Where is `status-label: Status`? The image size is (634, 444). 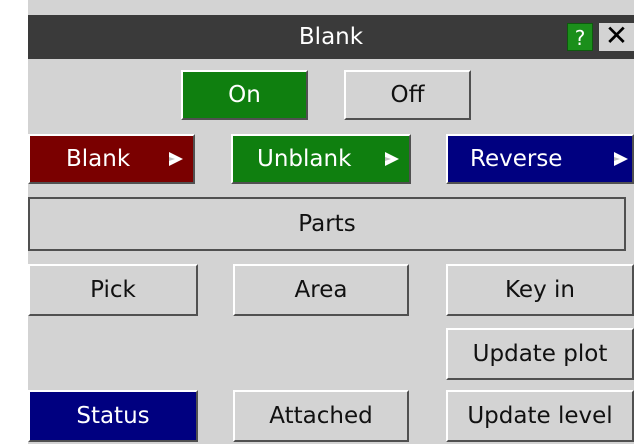
status-label: Status is located at coordinates (113, 416).